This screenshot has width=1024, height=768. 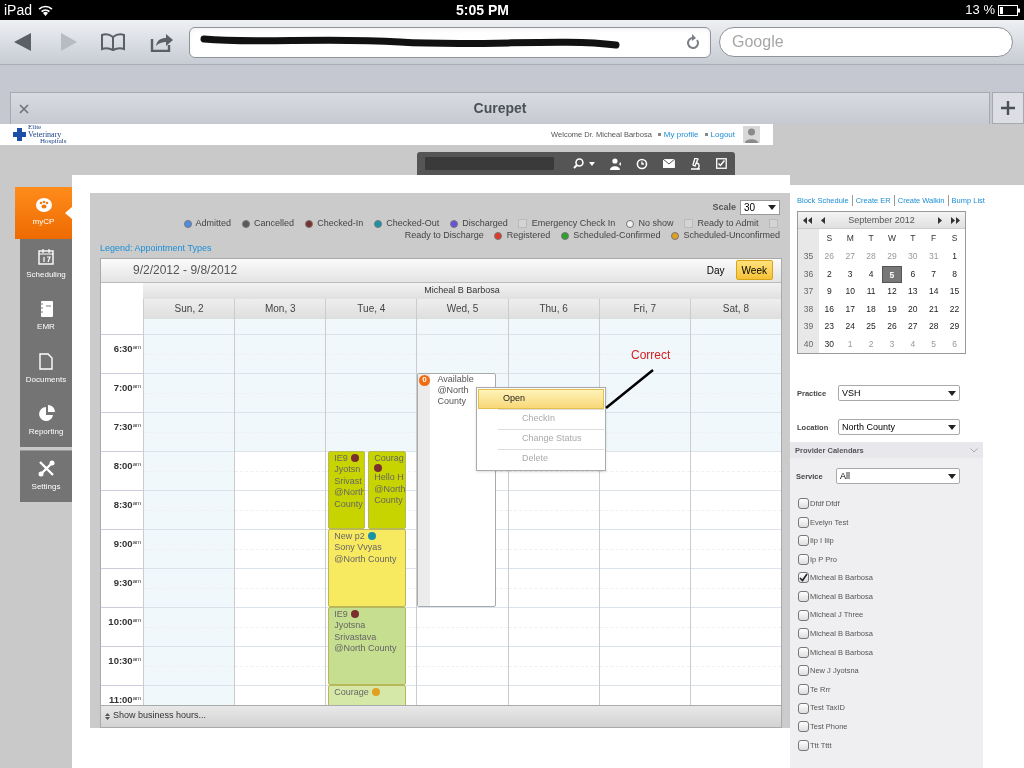 What do you see at coordinates (913, 327) in the screenshot?
I see `calendar-day: 27` at bounding box center [913, 327].